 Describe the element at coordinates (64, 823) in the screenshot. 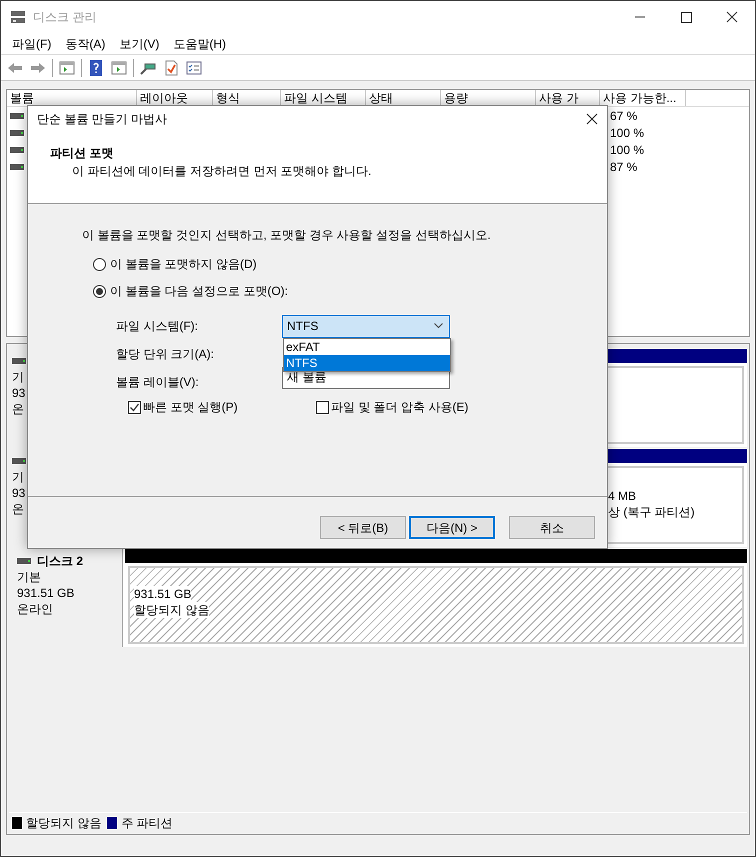

I see `legend-label: 할당되지 않음` at that location.